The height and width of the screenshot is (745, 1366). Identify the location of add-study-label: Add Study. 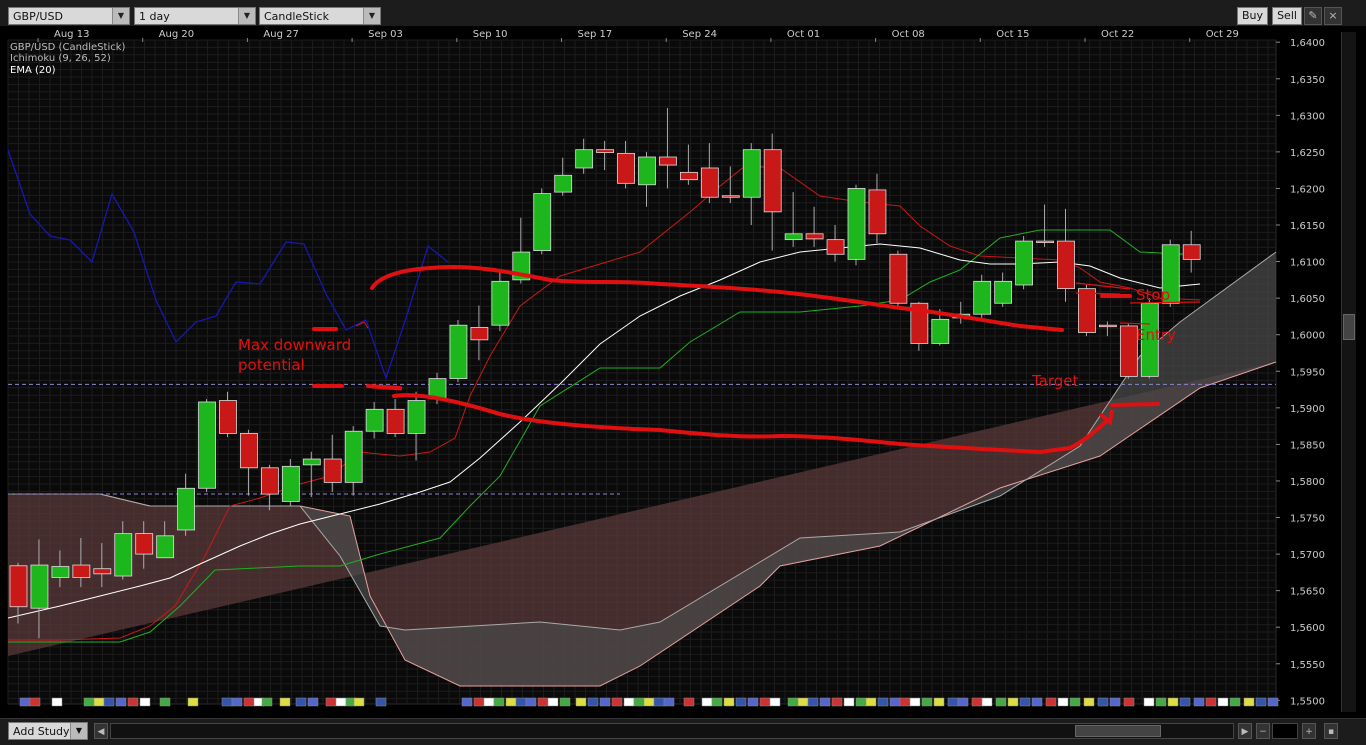
(41, 731).